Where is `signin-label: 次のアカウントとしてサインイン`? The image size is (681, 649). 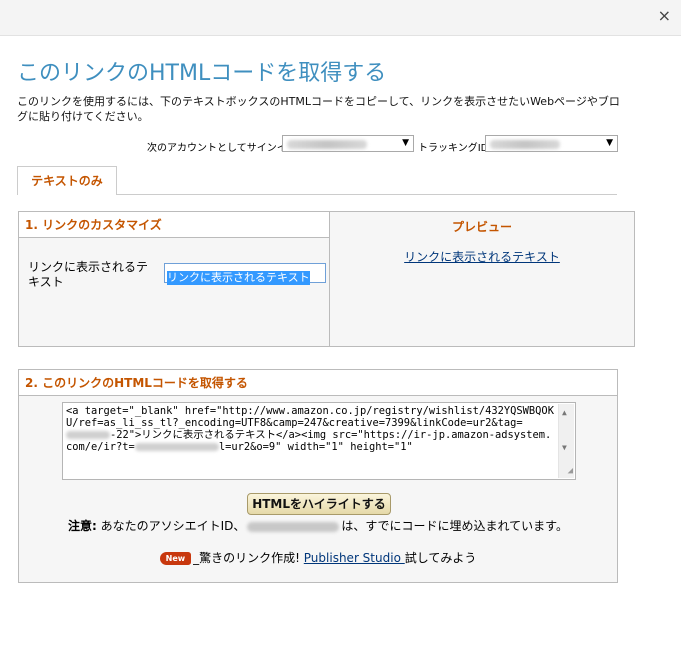
signin-label: 次のアカウントとしてサインイン is located at coordinates (222, 148).